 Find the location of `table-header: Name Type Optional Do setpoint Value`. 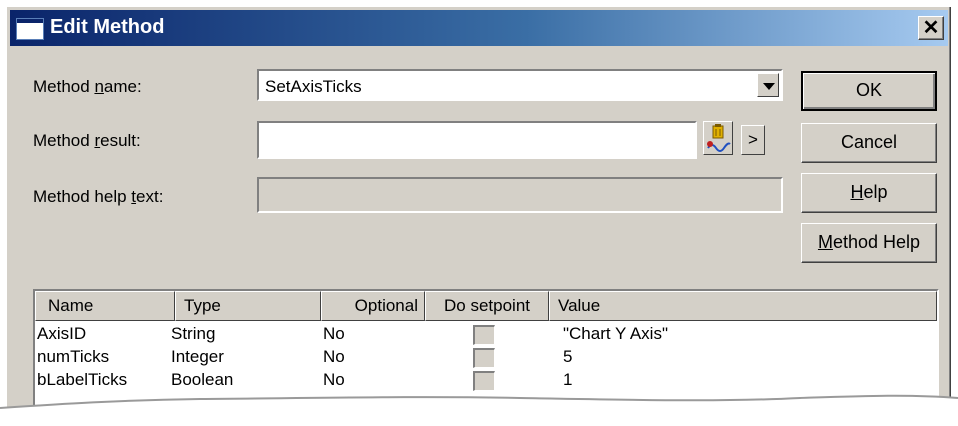

table-header: Name Type Optional Do setpoint Value is located at coordinates (486, 306).